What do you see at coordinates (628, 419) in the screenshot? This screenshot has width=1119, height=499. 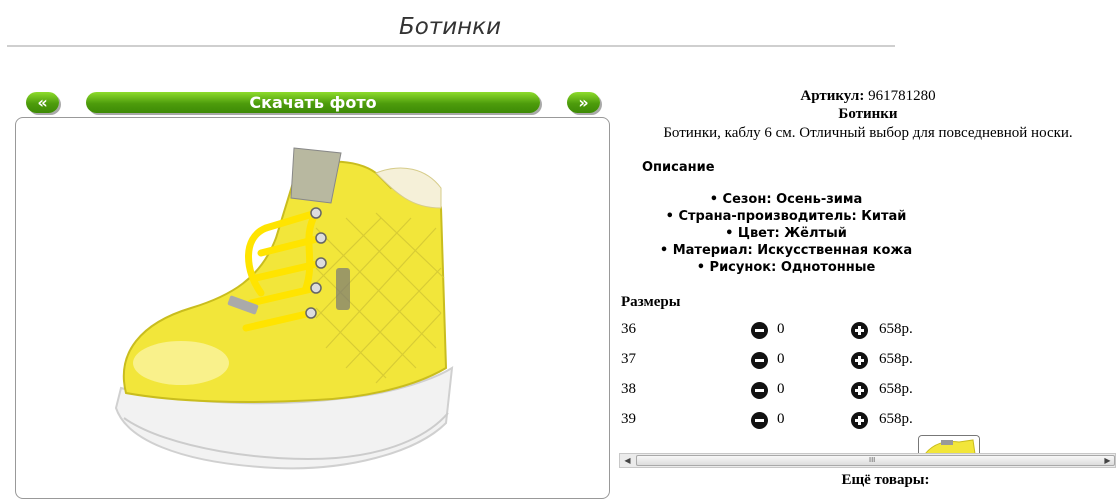 I see `size-value: 39` at bounding box center [628, 419].